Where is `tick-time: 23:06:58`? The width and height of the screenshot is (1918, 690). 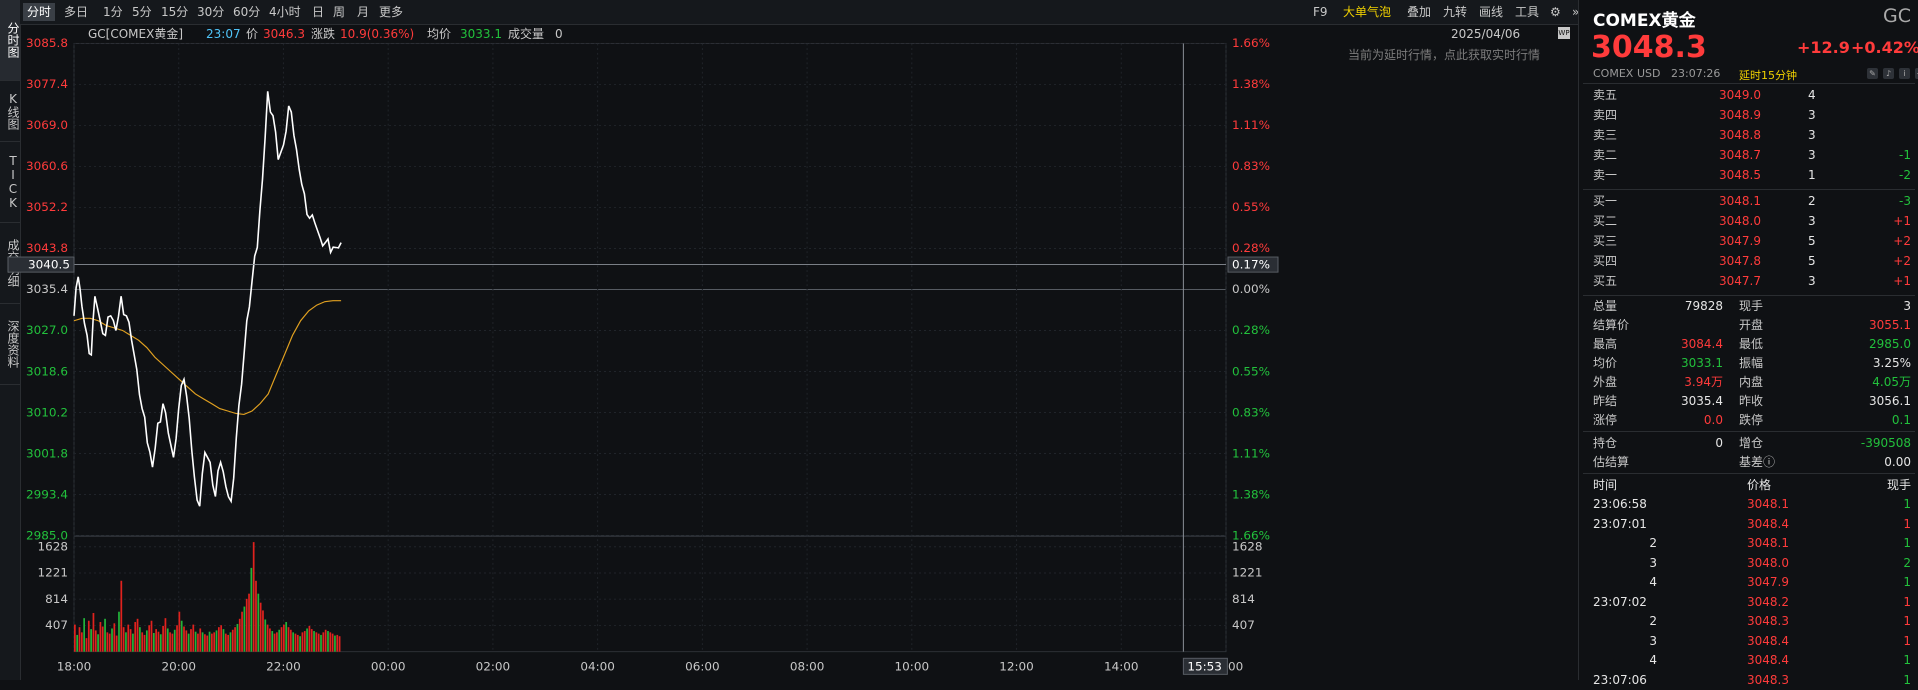 tick-time: 23:06:58 is located at coordinates (1620, 504).